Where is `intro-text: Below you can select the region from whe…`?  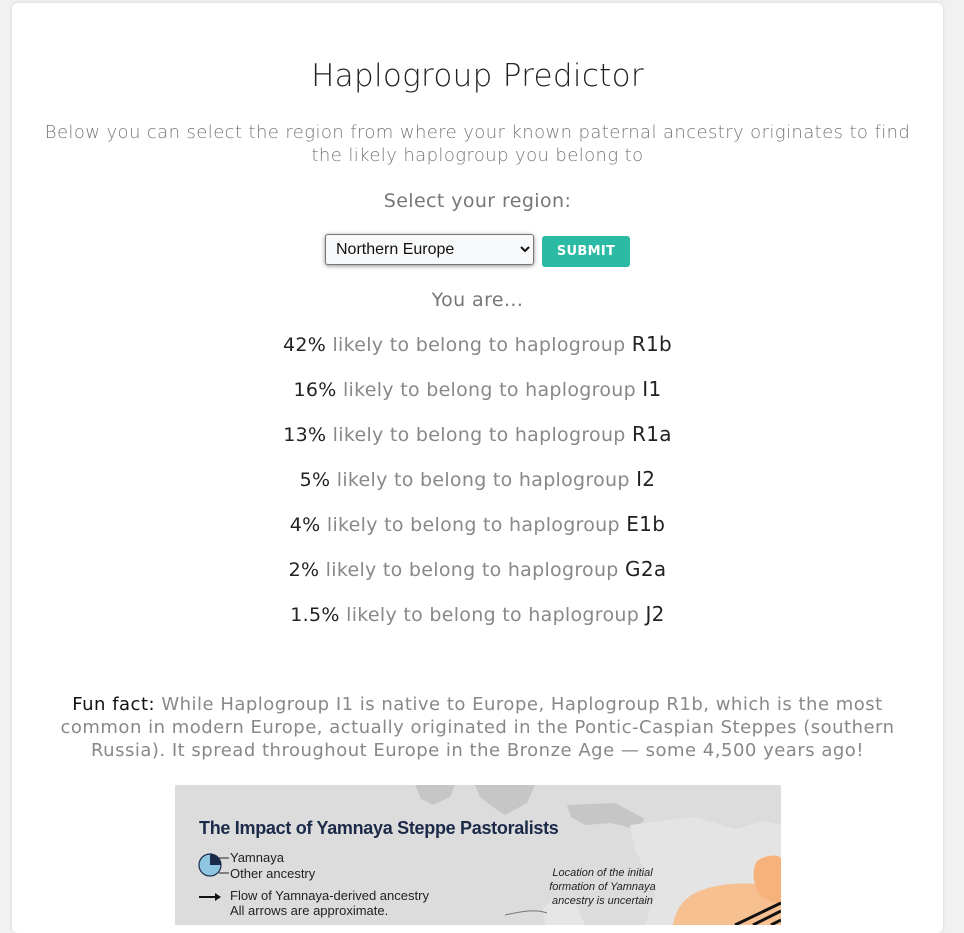
intro-text: Below you can select the region from whe… is located at coordinates (477, 144).